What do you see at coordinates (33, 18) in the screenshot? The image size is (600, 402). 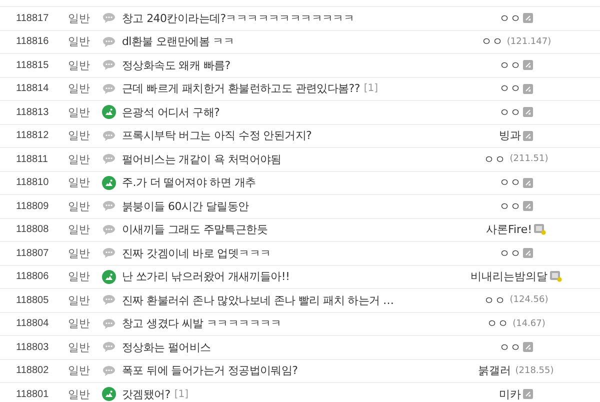 I see `post-number: 118817` at bounding box center [33, 18].